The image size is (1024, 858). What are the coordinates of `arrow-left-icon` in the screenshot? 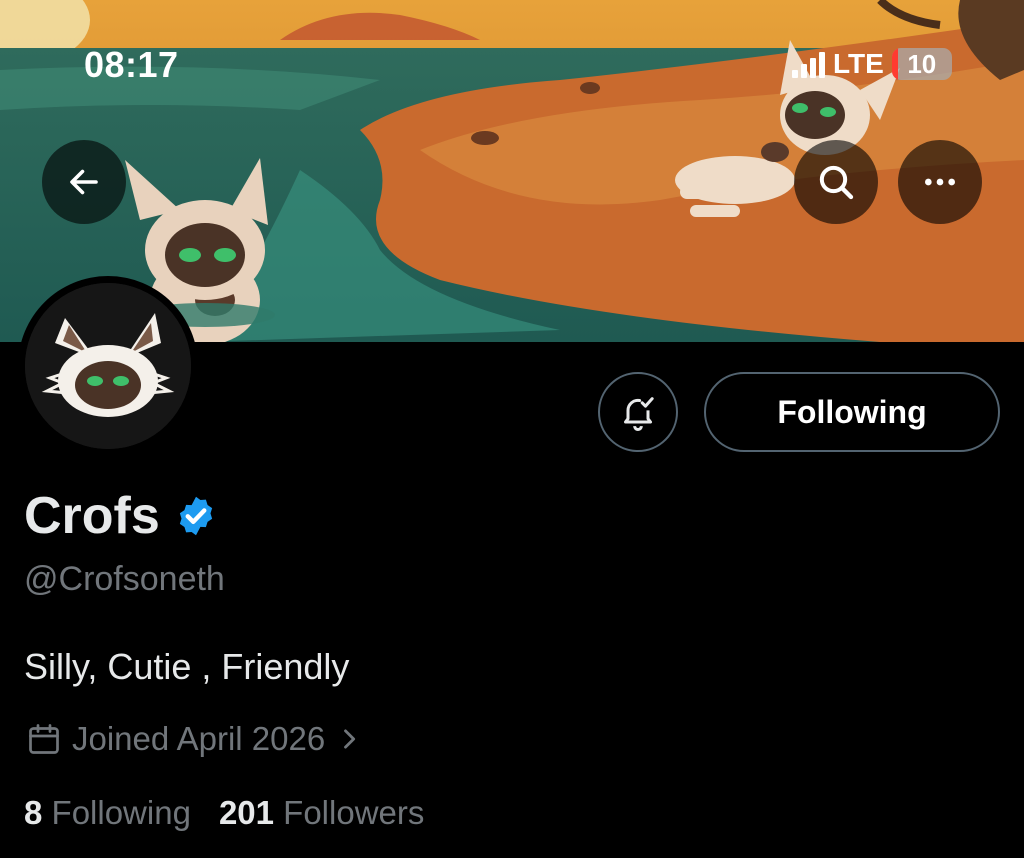 It's located at (84, 182).